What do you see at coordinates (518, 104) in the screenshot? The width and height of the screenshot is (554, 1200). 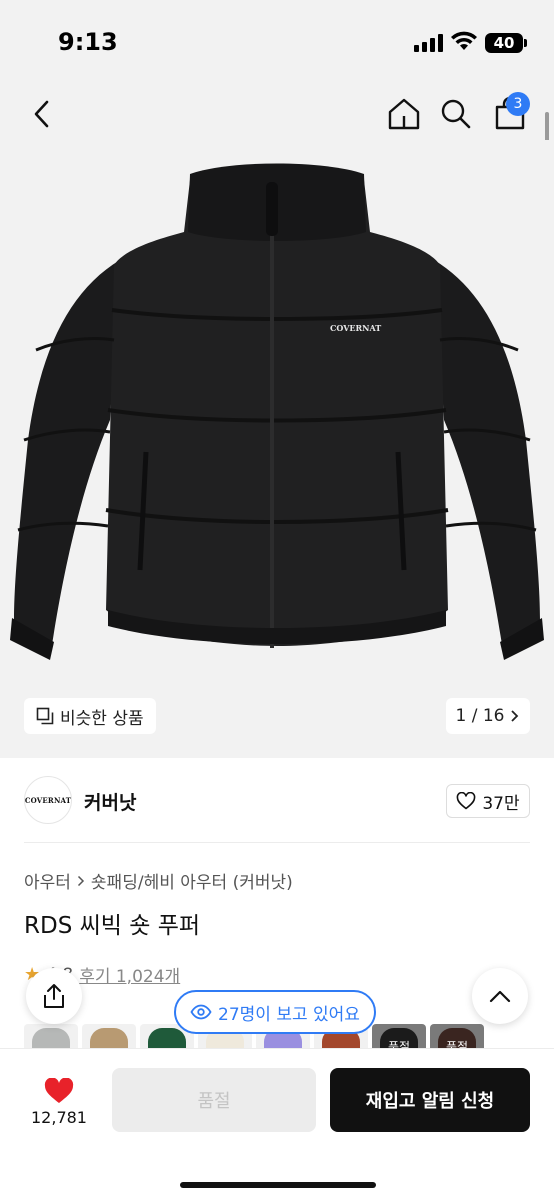 I see `cart-badge: 3` at bounding box center [518, 104].